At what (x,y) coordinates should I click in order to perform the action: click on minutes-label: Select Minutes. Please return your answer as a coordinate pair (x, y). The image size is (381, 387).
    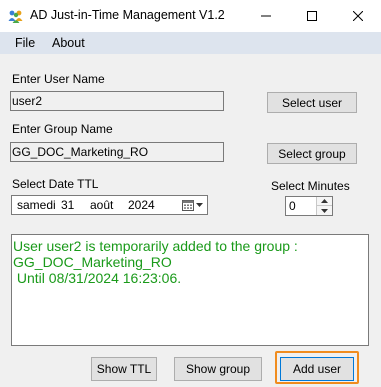
    Looking at the image, I should click on (310, 186).